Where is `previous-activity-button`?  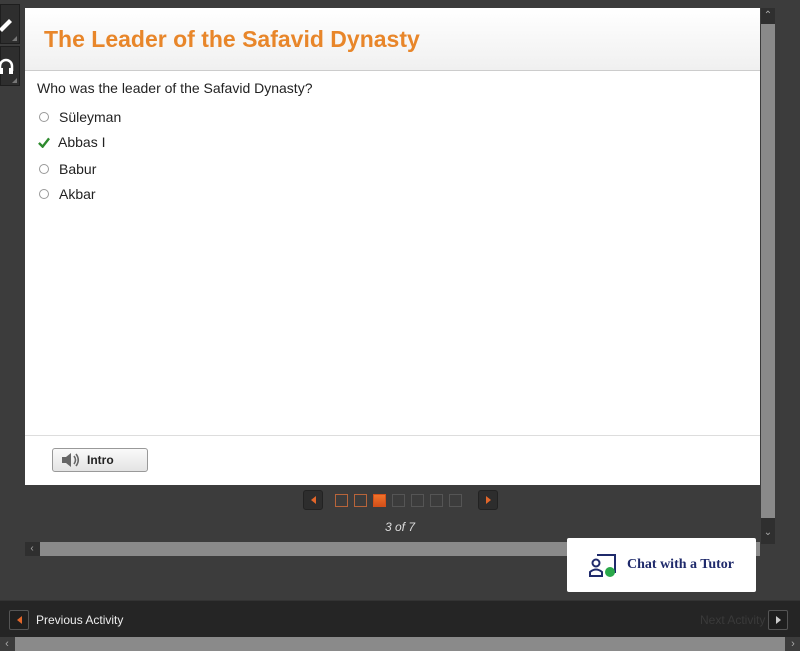
previous-activity-button is located at coordinates (19, 620).